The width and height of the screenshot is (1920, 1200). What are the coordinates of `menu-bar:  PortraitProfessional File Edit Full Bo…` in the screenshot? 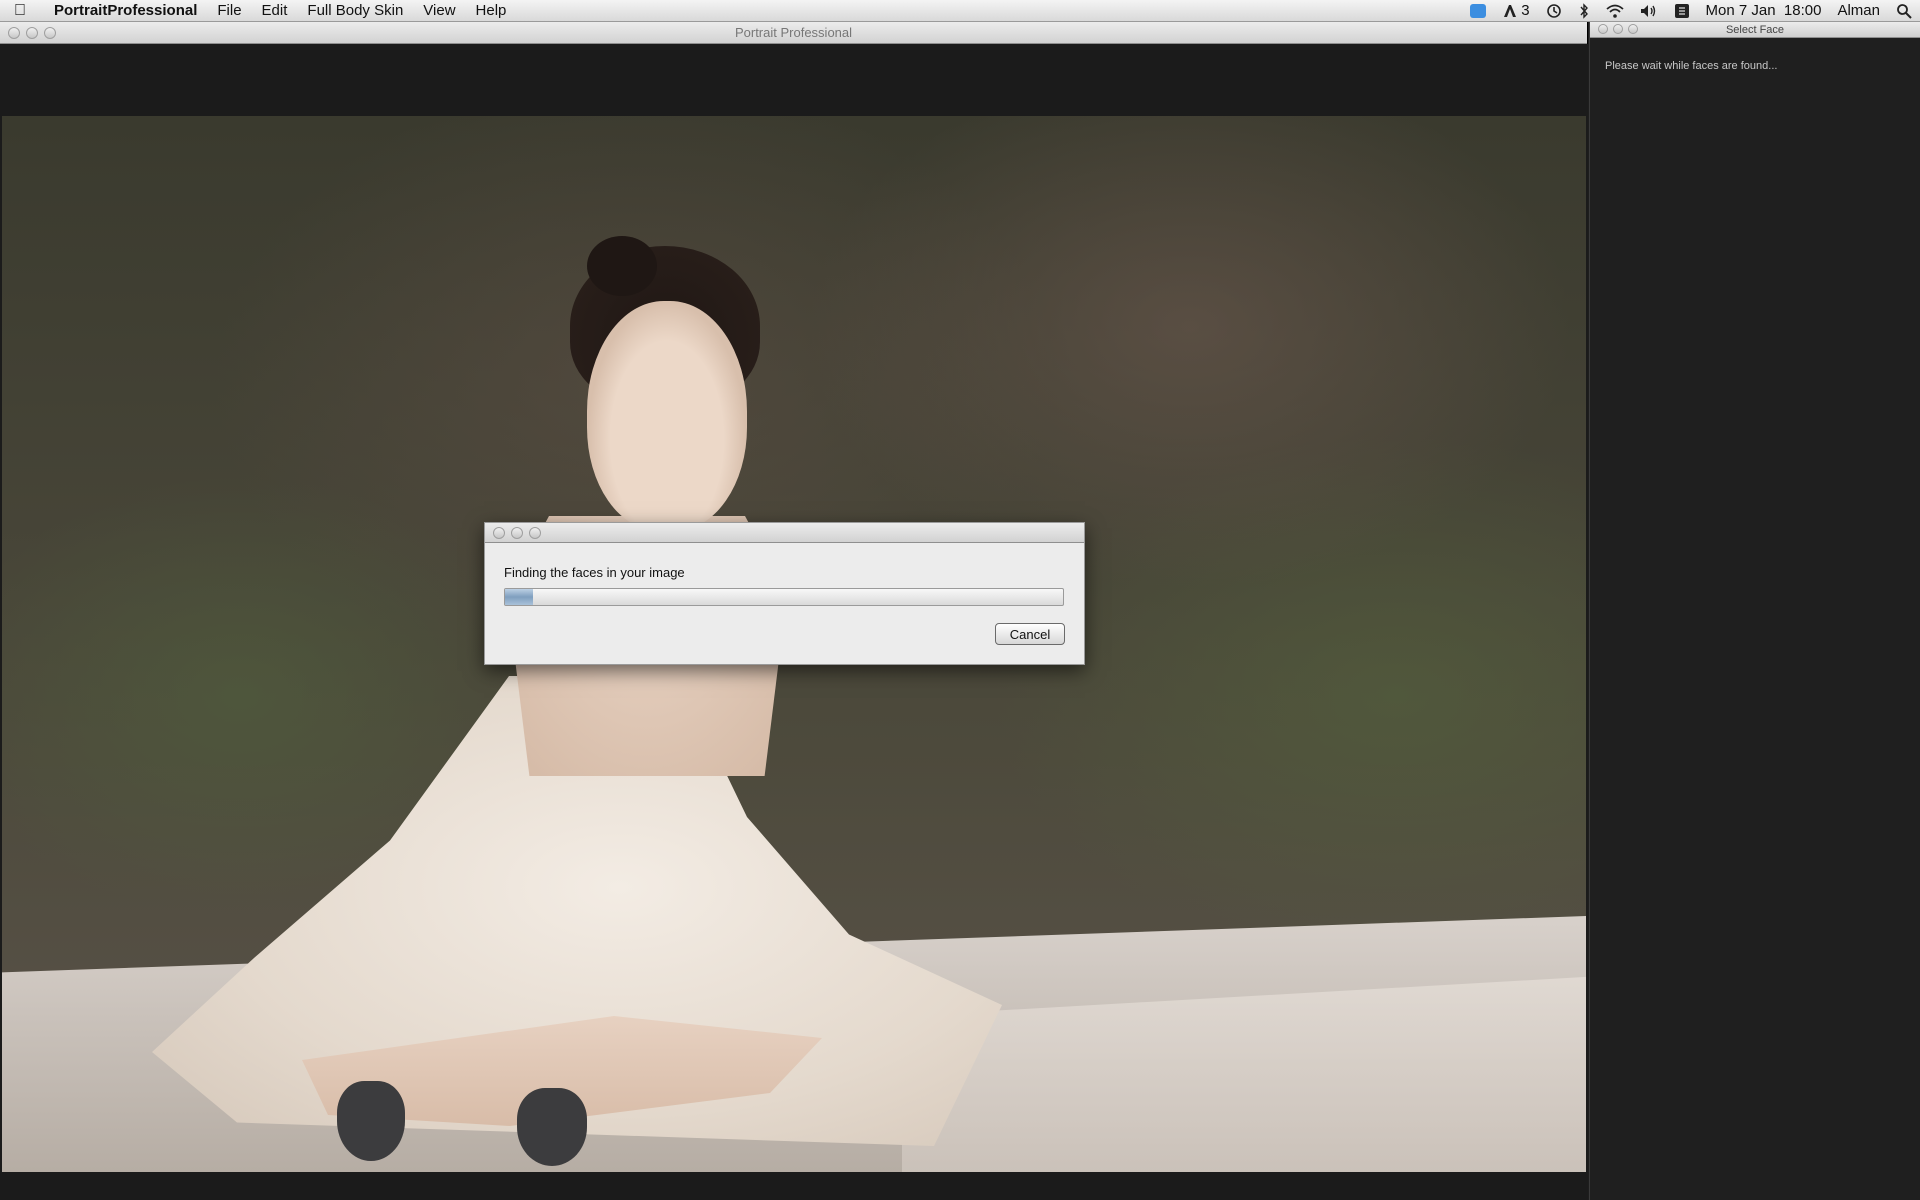 It's located at (960, 11).